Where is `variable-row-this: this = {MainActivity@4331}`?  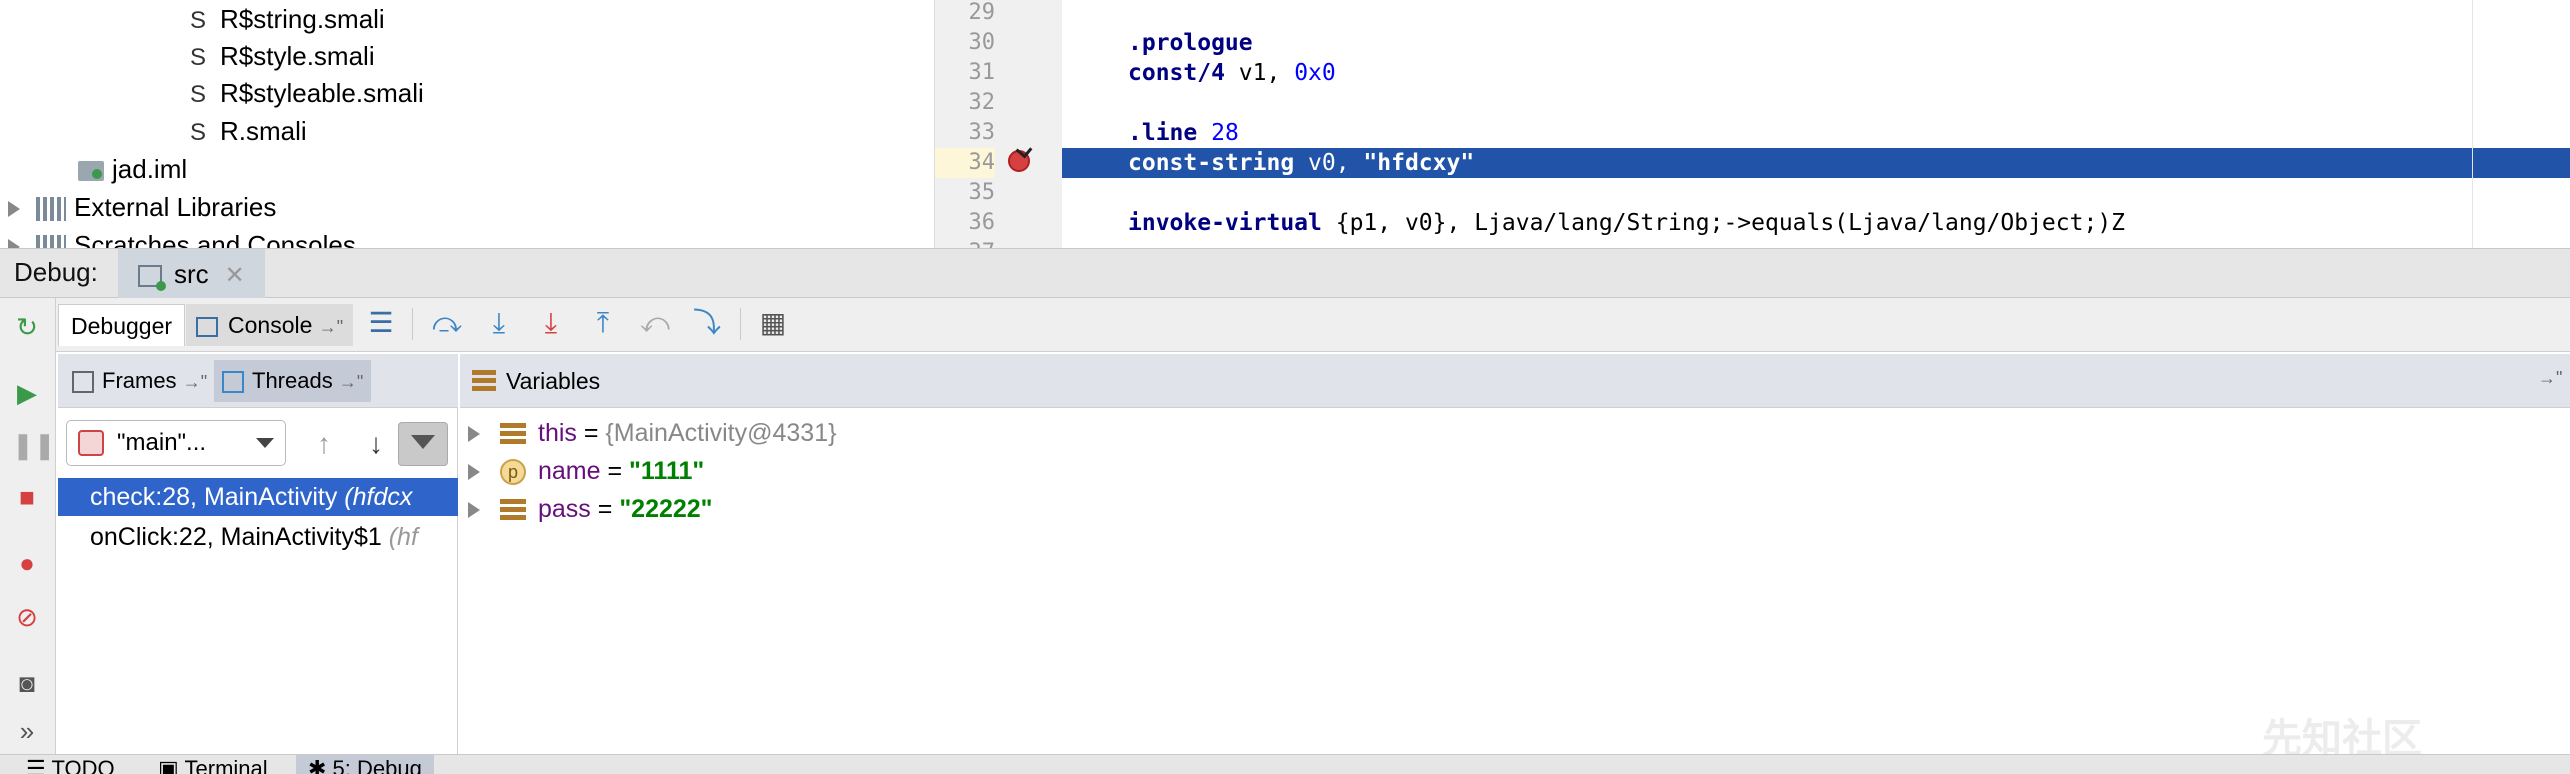 variable-row-this: this = {MainActivity@4331} is located at coordinates (652, 433).